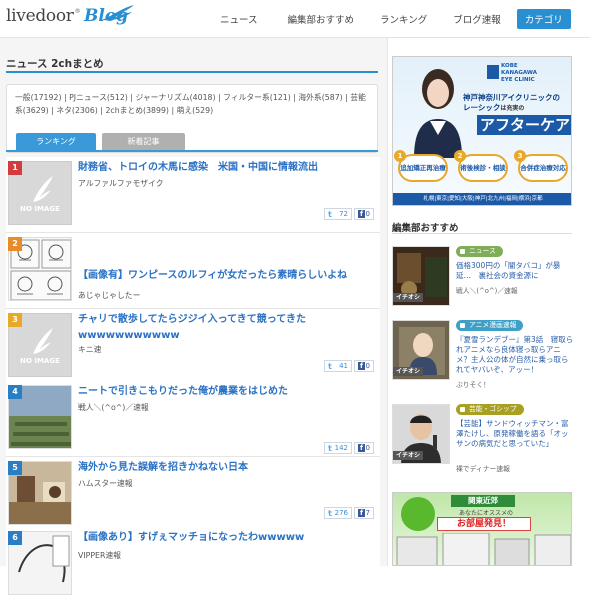  I want to click on article-card: 6 【画像あり】すげぇマッチョになったわwwwww VIPPER速報, so click(193, 561).